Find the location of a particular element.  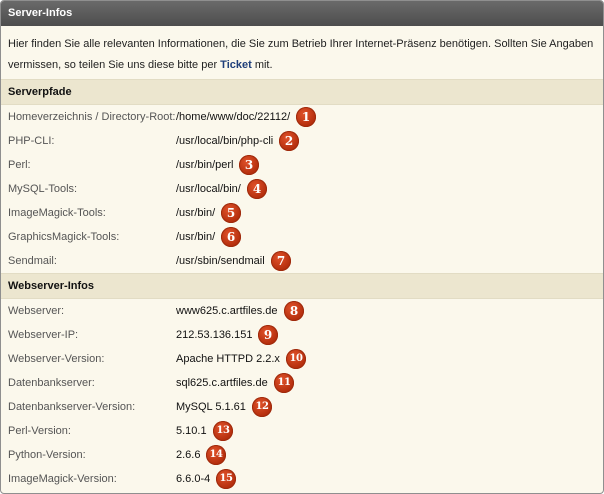

info-row: Webserver-IP: 212.53.136.151 9 is located at coordinates (302, 335).